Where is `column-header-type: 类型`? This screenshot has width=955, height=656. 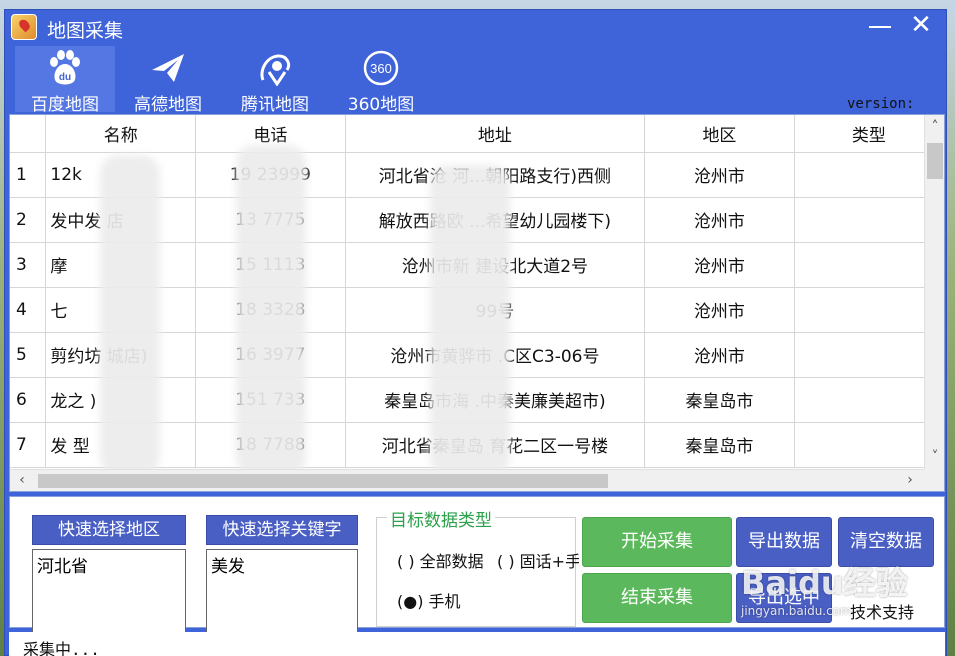 column-header-type: 类型 is located at coordinates (869, 134).